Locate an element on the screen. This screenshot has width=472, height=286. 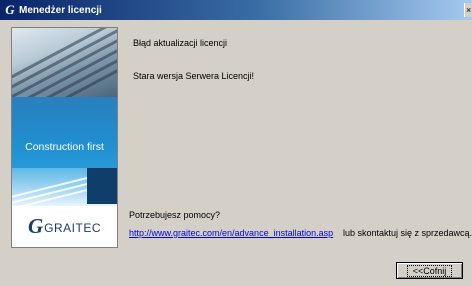
help-question: Potrzebujesz pomocy? is located at coordinates (175, 215).